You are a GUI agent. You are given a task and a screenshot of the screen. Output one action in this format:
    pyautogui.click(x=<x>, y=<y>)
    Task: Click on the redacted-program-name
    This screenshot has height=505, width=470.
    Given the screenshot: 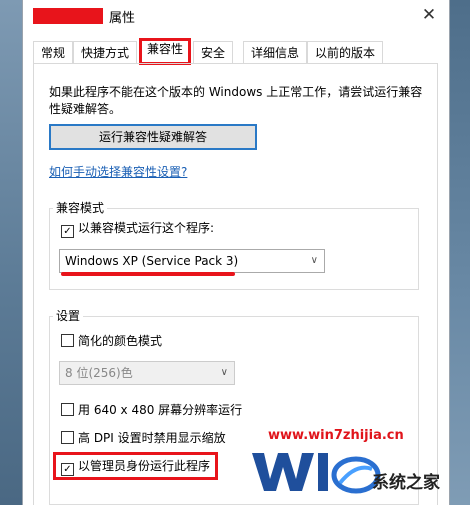 What is the action you would take?
    pyautogui.click(x=68, y=16)
    